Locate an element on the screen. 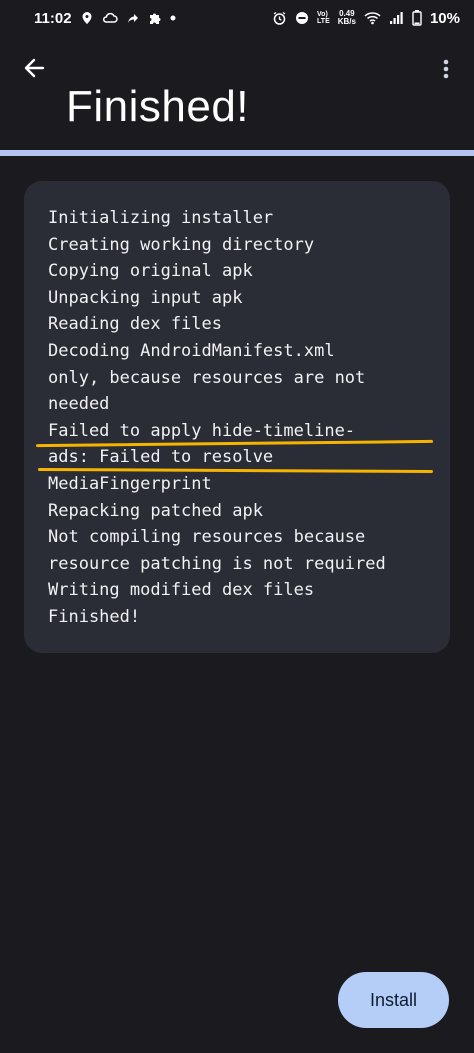 Image resolution: width=474 pixels, height=1053 pixels. progress-bar-fill is located at coordinates (237, 153).